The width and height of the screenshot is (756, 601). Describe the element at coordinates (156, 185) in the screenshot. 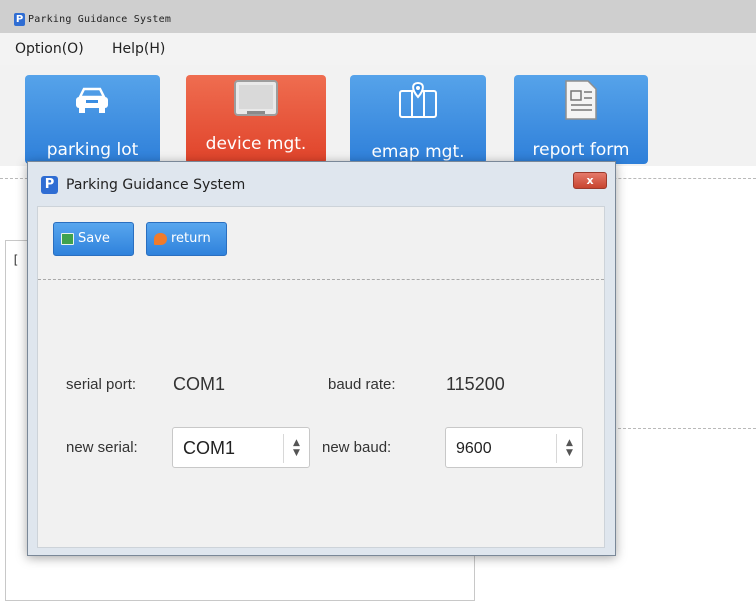

I see `dialog-title: Parking Guidance System` at that location.